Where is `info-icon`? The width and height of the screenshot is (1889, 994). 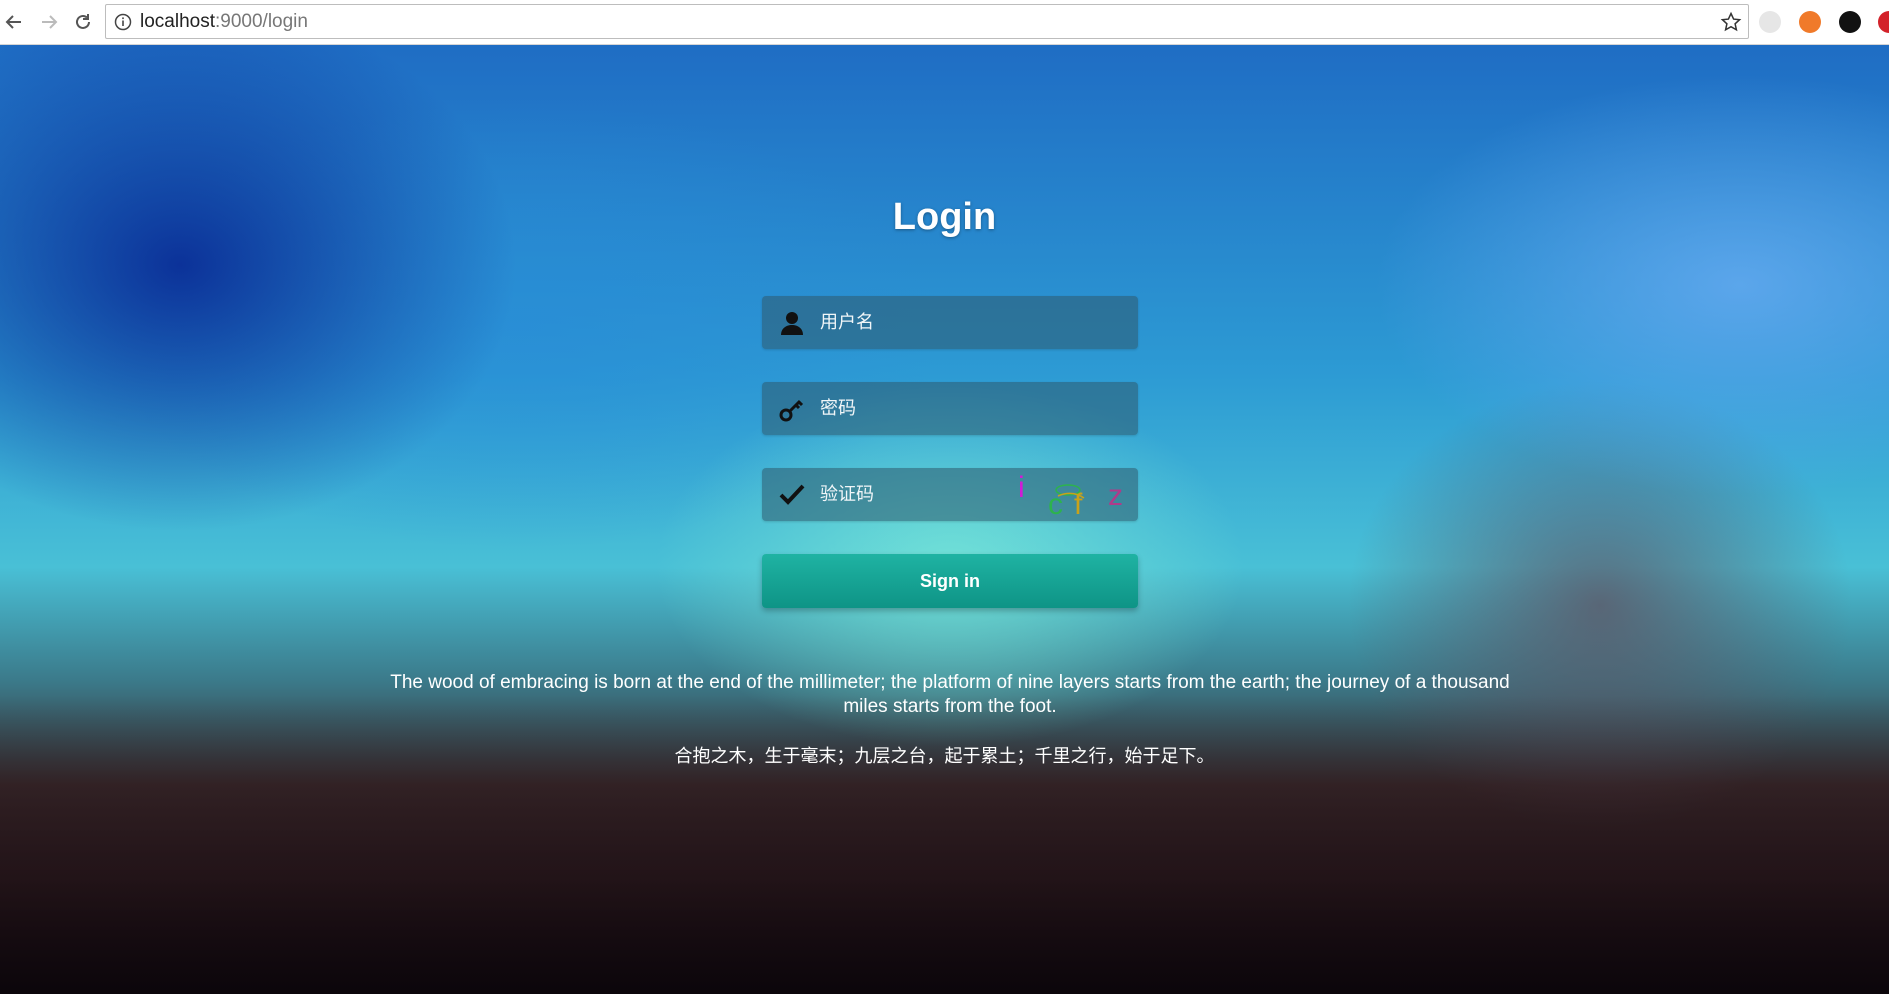
info-icon is located at coordinates (123, 22).